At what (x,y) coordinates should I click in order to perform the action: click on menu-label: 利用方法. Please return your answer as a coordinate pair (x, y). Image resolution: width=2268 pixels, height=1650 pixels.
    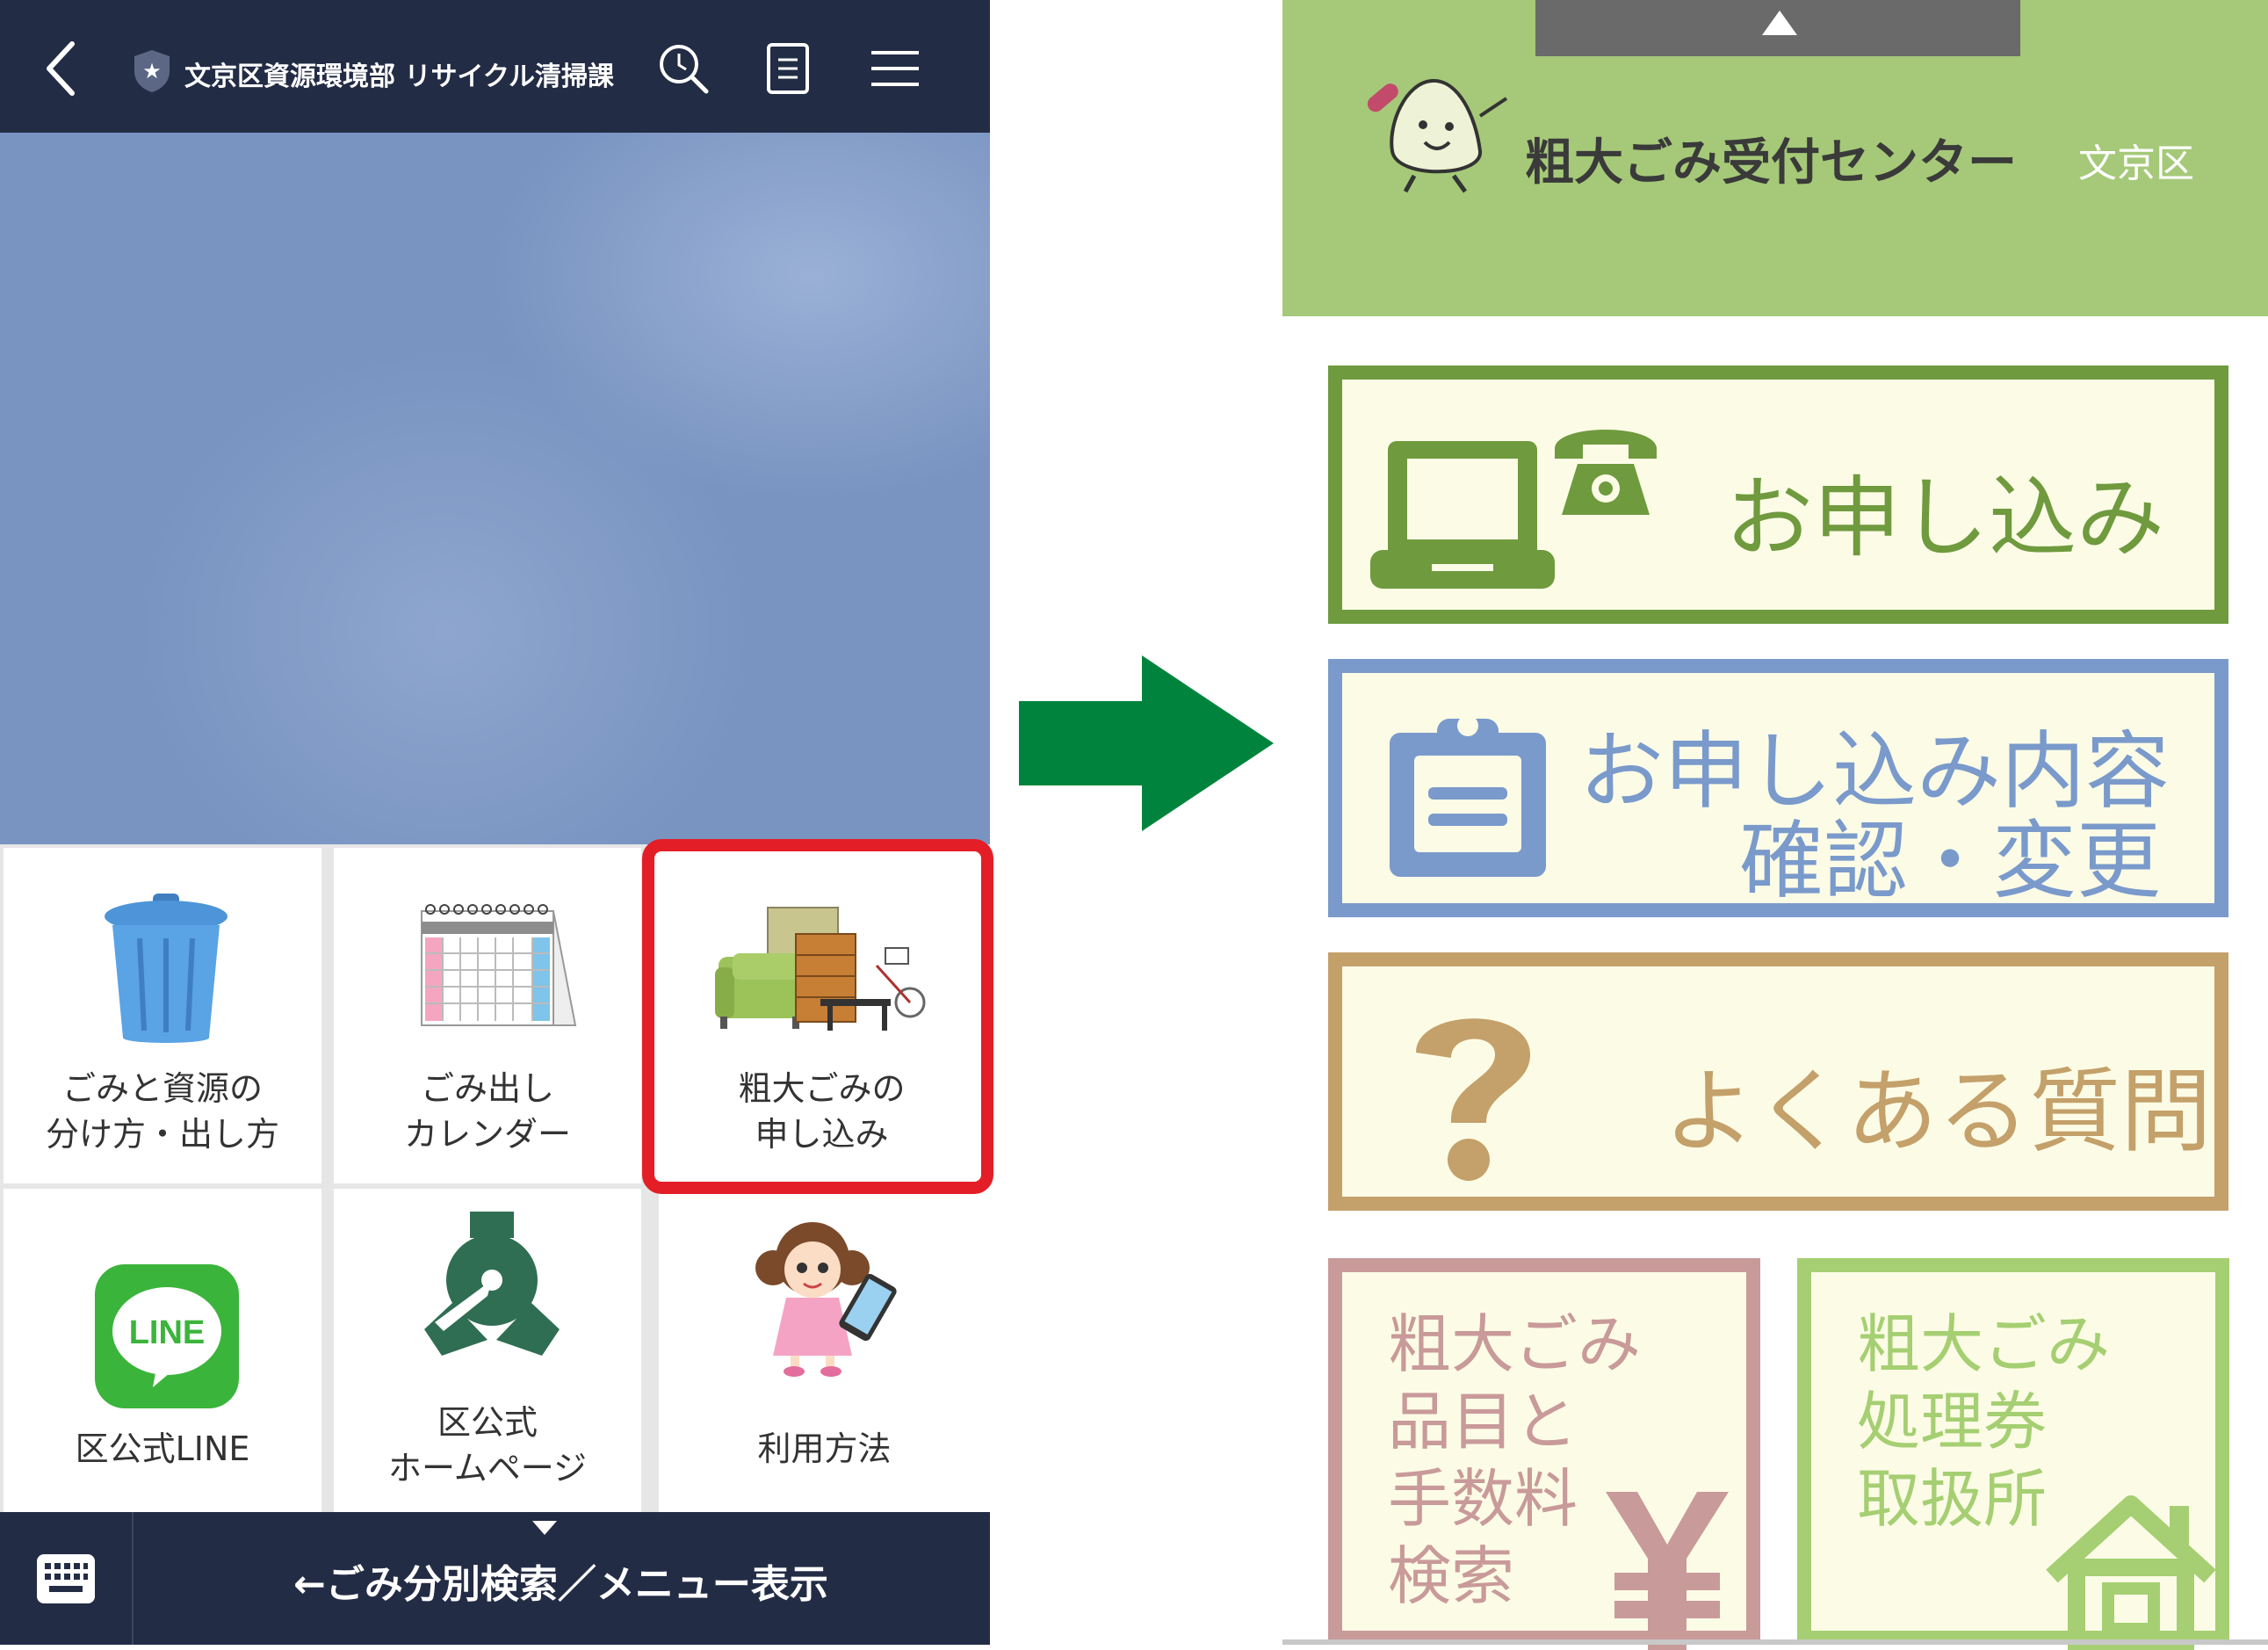
    Looking at the image, I should click on (825, 1448).